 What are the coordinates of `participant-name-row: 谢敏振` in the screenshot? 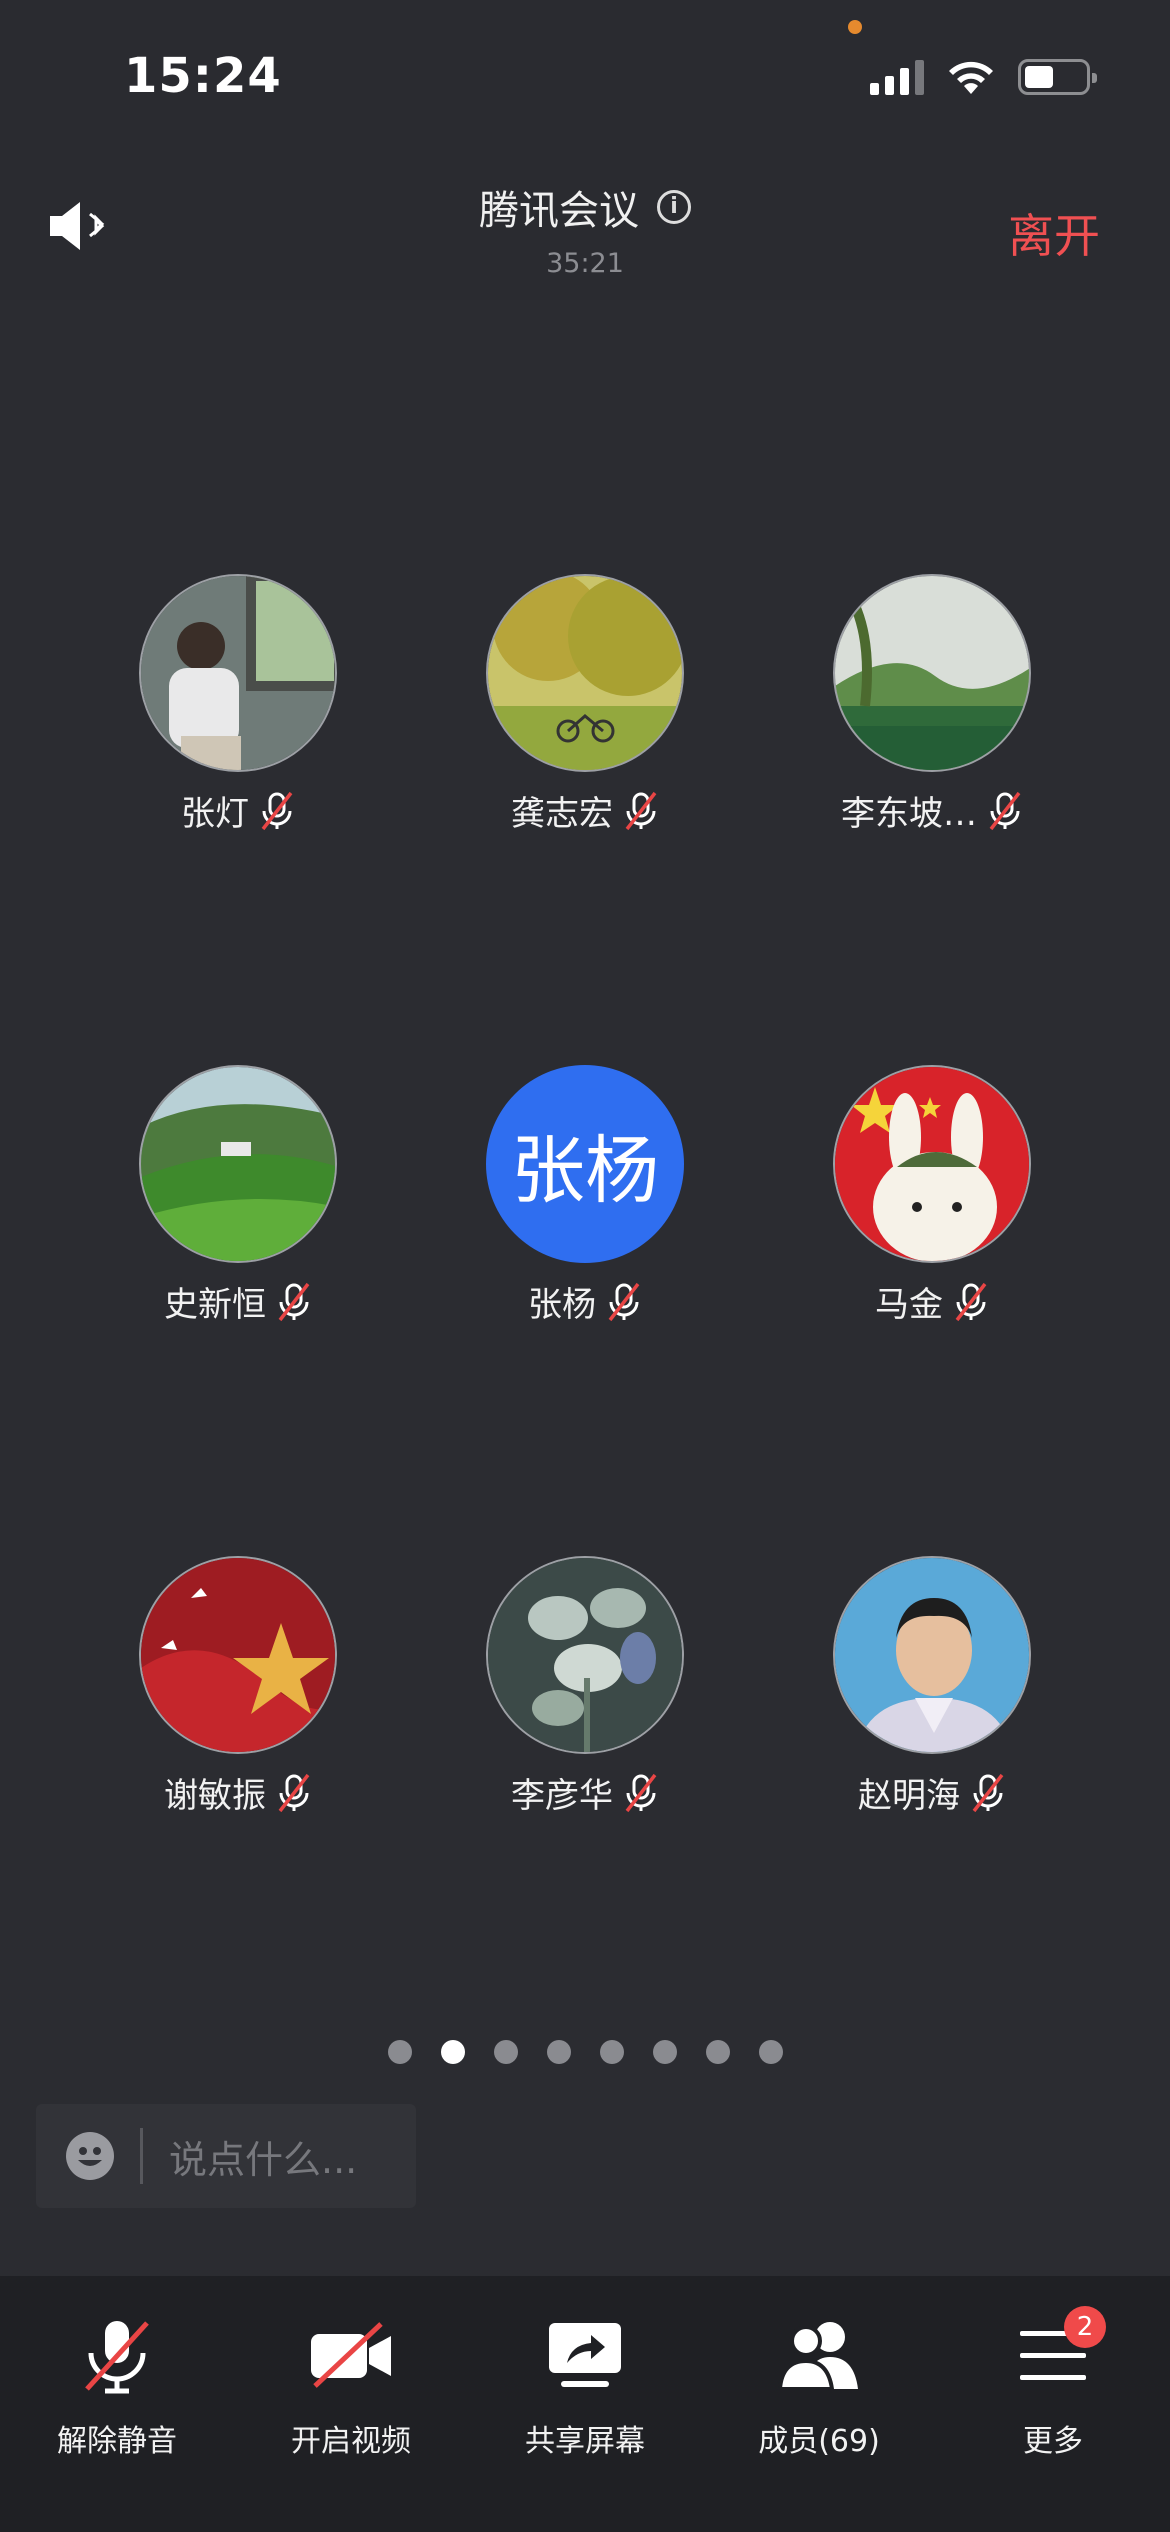 It's located at (238, 1792).